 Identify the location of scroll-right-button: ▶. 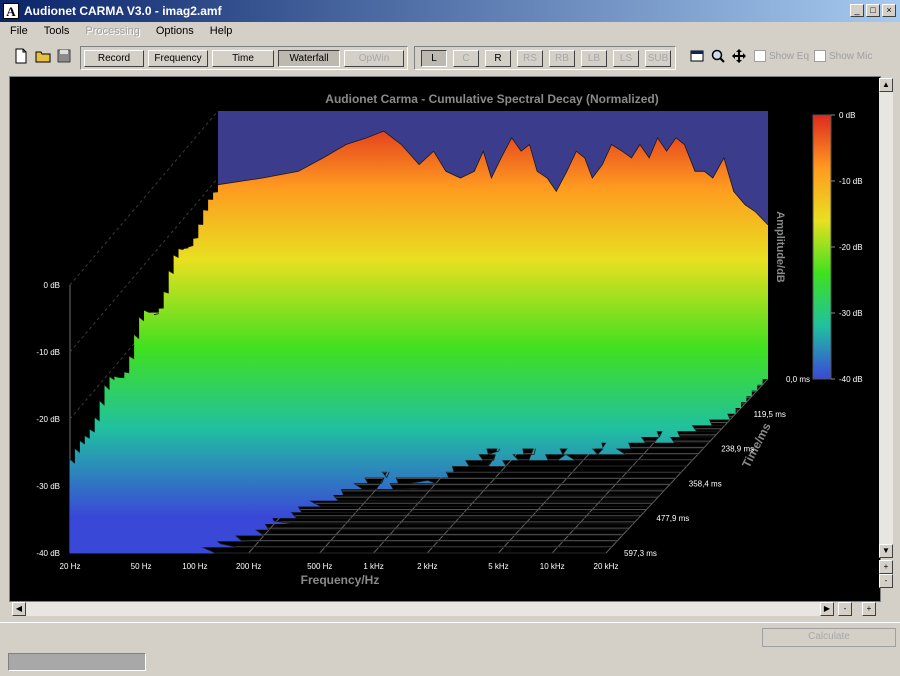
(827, 609).